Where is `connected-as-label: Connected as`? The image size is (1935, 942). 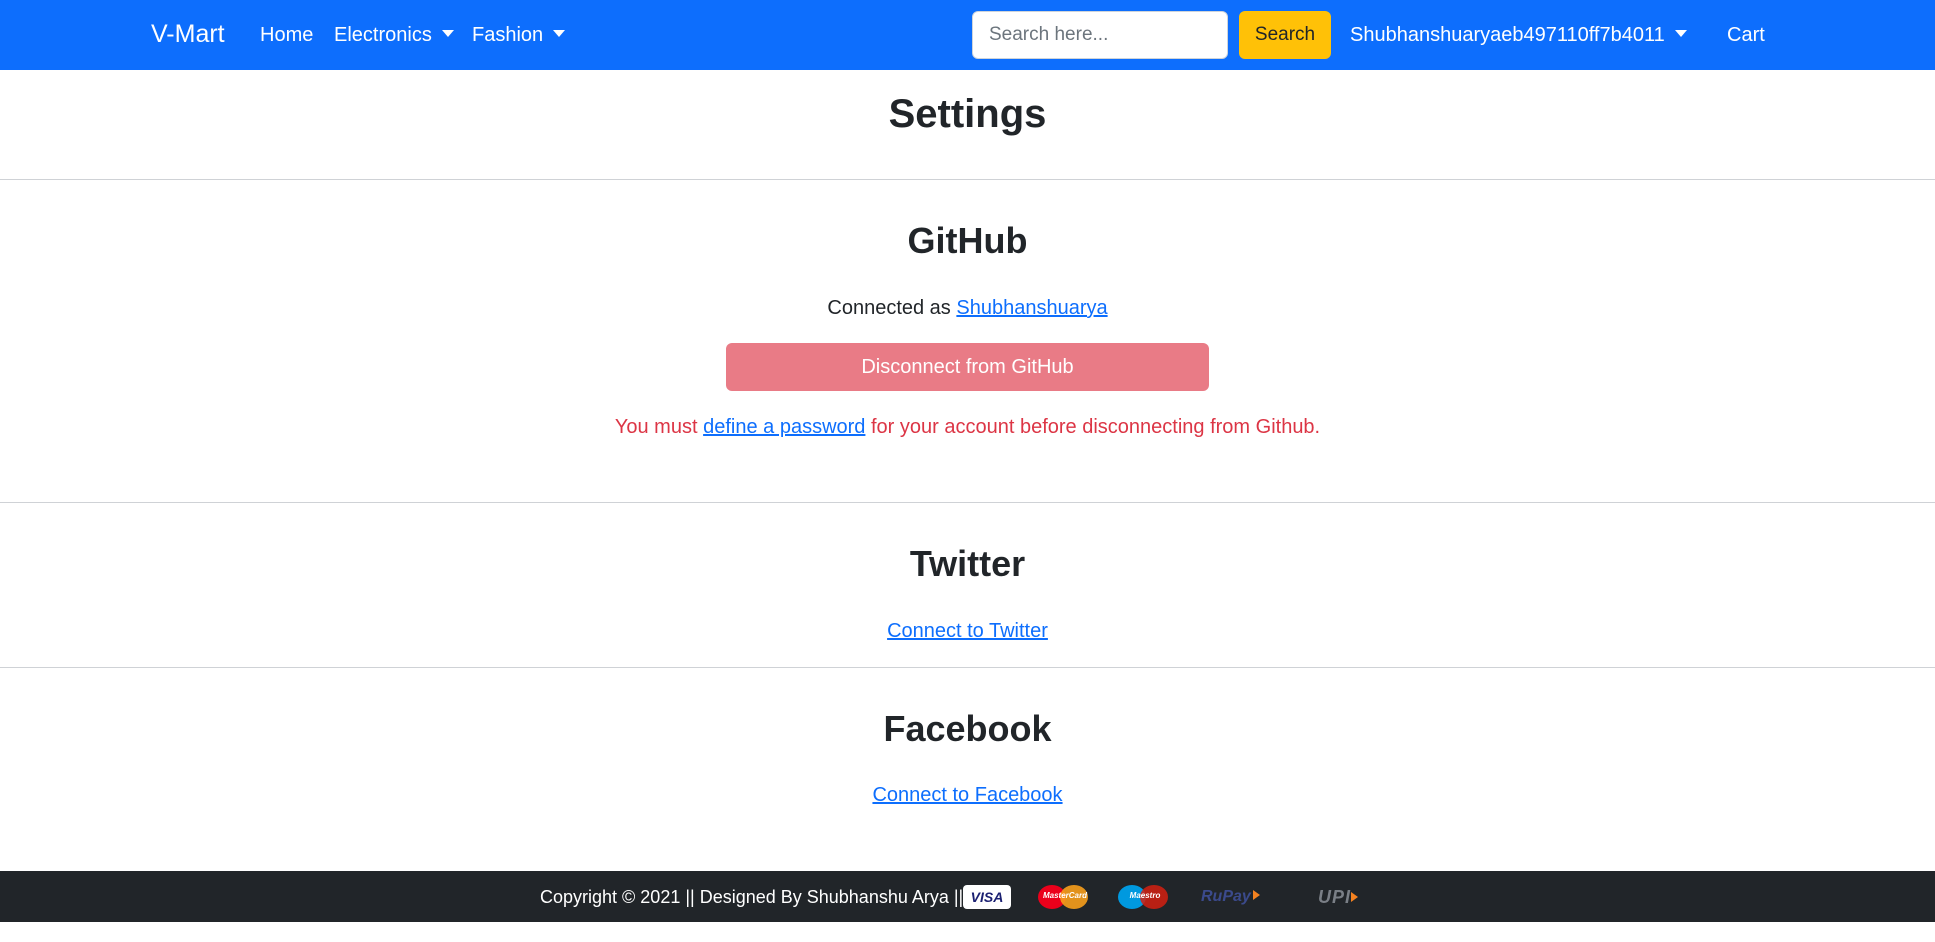
connected-as-label: Connected as is located at coordinates (889, 308).